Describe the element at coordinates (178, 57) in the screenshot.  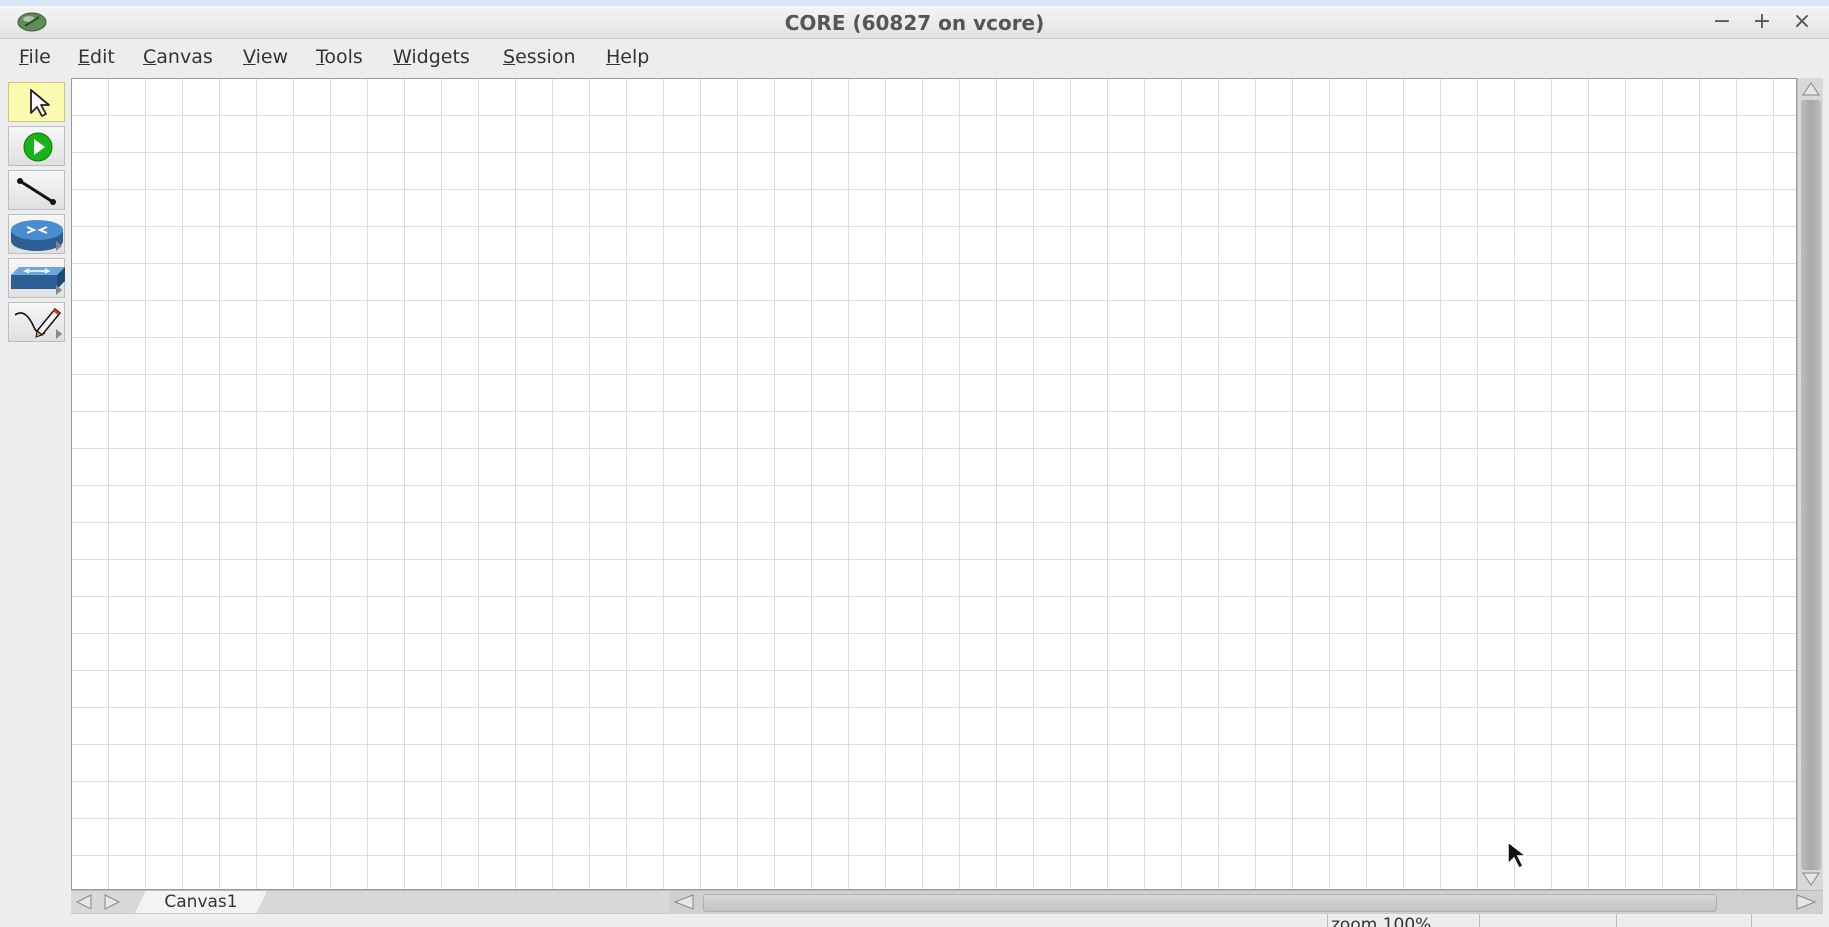
I see `menu-canvas: Canvas` at that location.